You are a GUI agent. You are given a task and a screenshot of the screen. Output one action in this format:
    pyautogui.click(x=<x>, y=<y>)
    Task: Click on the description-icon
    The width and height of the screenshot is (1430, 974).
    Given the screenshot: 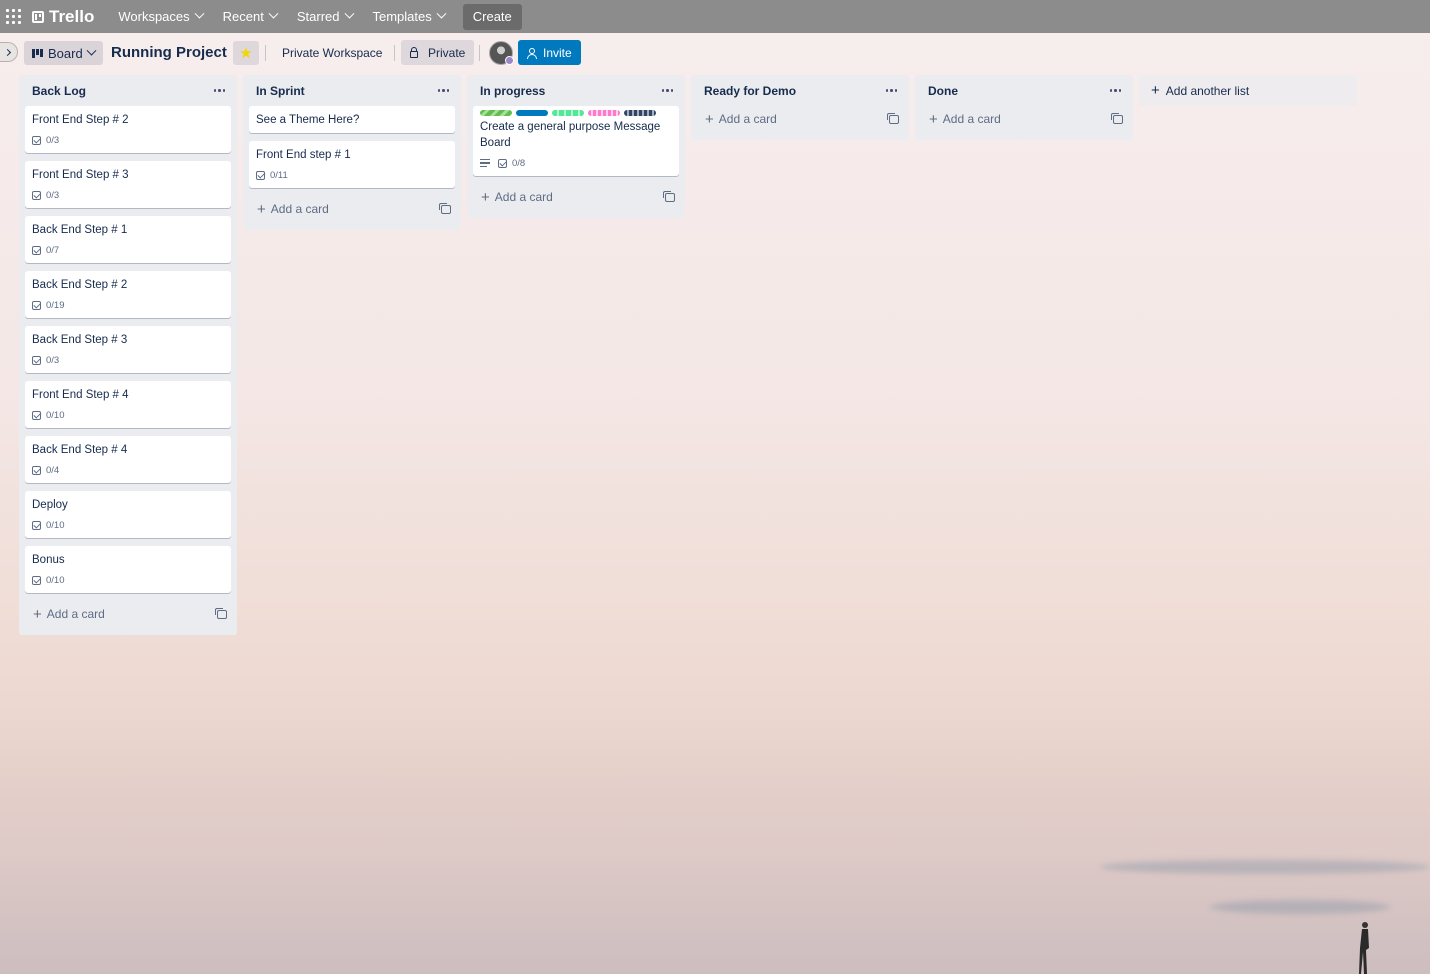 What is the action you would take?
    pyautogui.click(x=485, y=163)
    